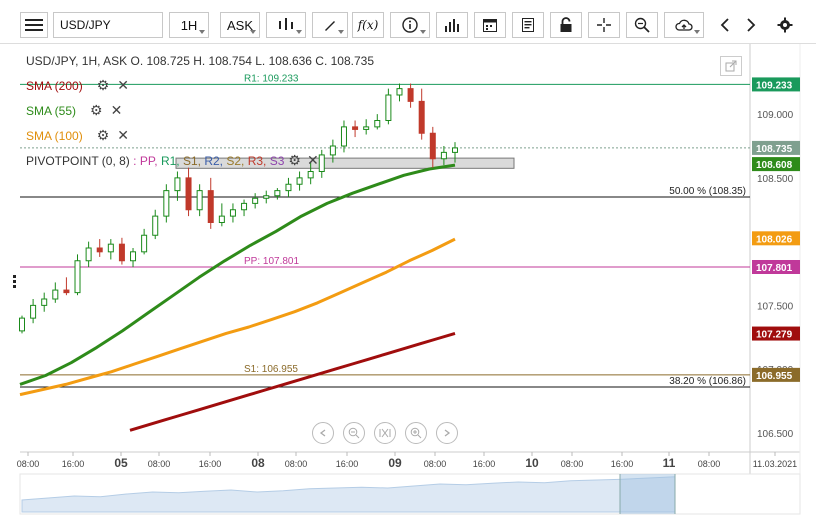 This screenshot has width=816, height=526. Describe the element at coordinates (647, 494) in the screenshot. I see `navigator-window` at that location.